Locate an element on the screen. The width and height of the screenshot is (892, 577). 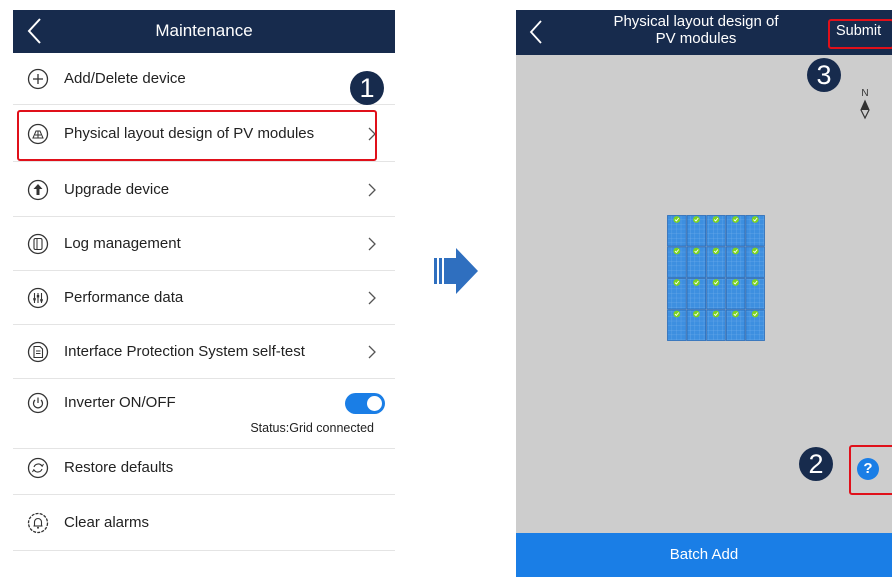
menu-item-label: Interface Protection System self-test is located at coordinates (184, 351).